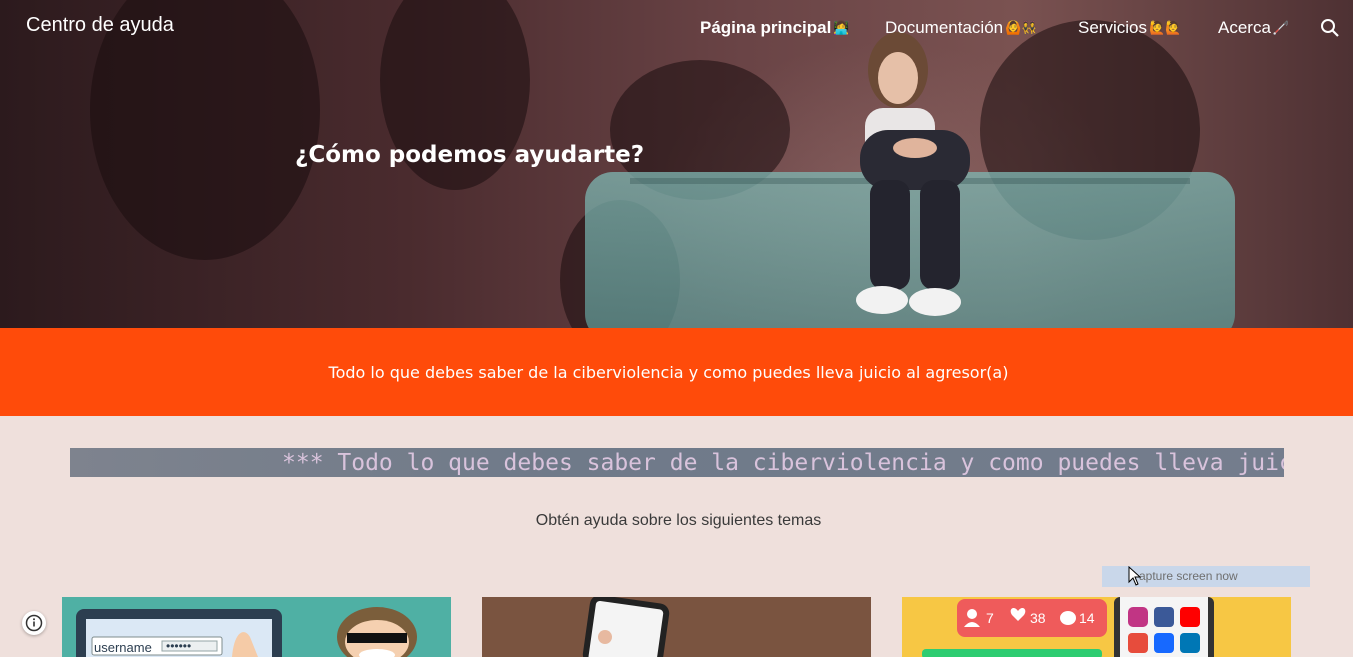 The width and height of the screenshot is (1353, 657). Describe the element at coordinates (1244, 27) in the screenshot. I see `nav-label: Acerca` at that location.